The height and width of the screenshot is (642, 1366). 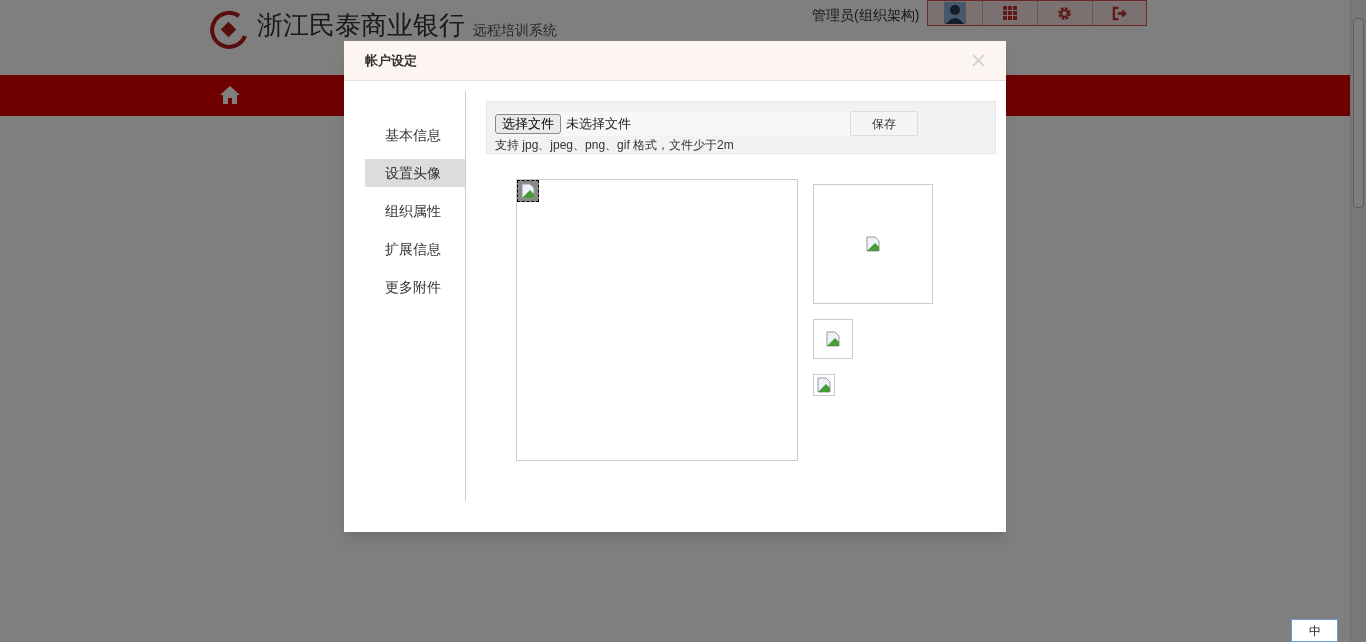 I want to click on system-subtitle: 远程培训系统, so click(x=515, y=30).